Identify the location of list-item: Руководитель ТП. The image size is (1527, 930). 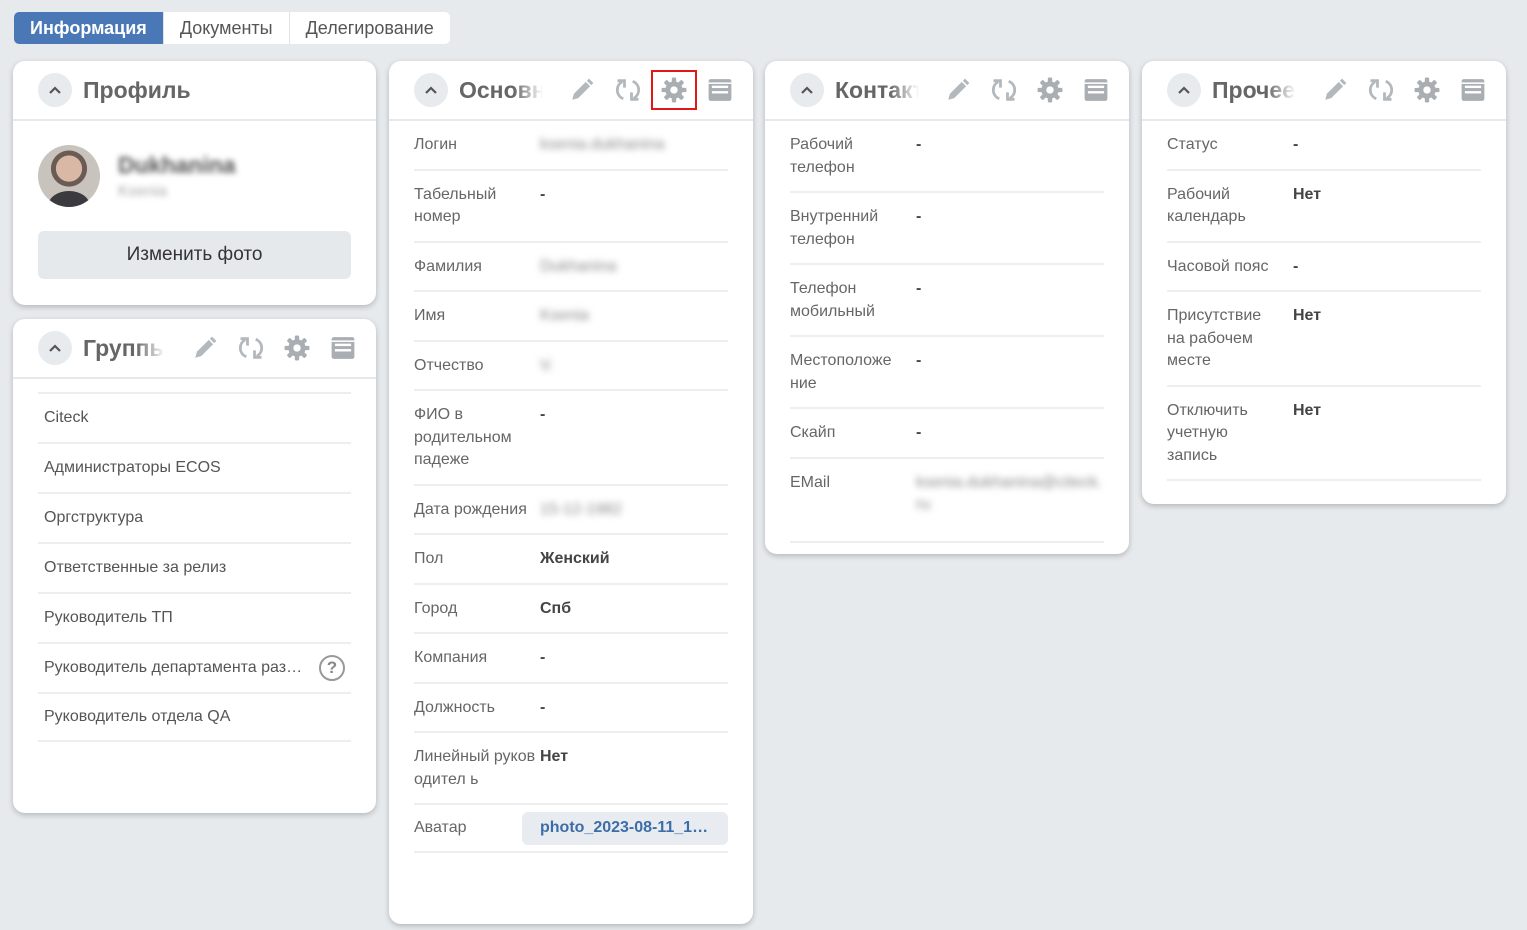
(194, 617).